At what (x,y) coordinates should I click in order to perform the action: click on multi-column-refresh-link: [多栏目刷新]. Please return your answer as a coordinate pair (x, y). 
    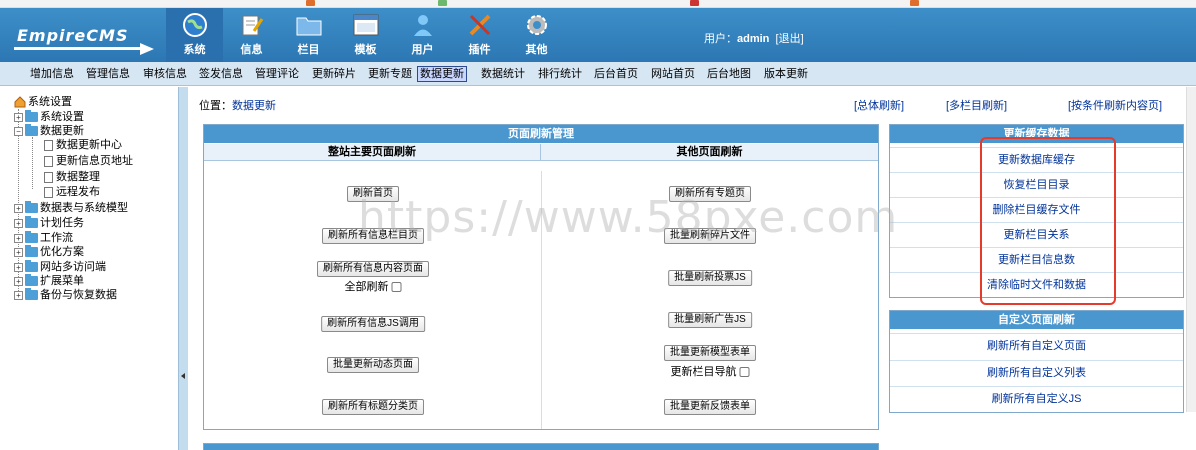
    Looking at the image, I should click on (976, 105).